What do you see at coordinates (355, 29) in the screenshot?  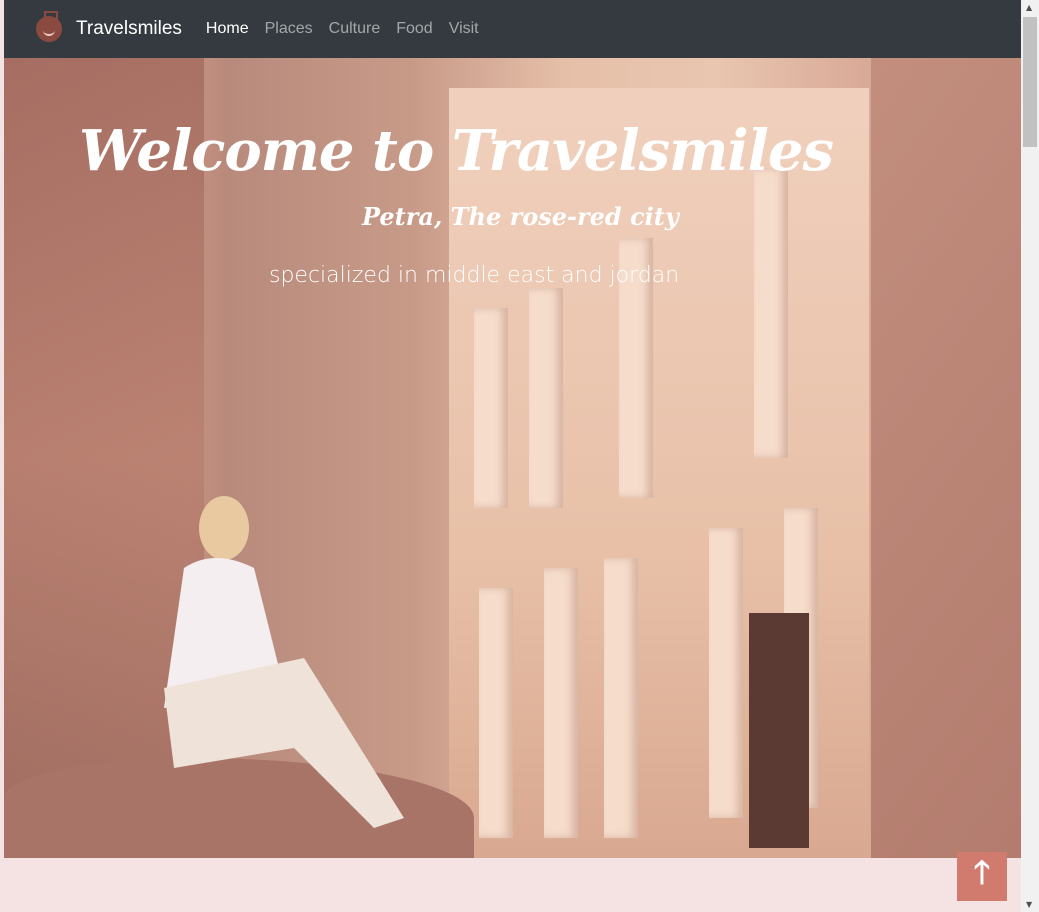 I see `nav-culture: Culture` at bounding box center [355, 29].